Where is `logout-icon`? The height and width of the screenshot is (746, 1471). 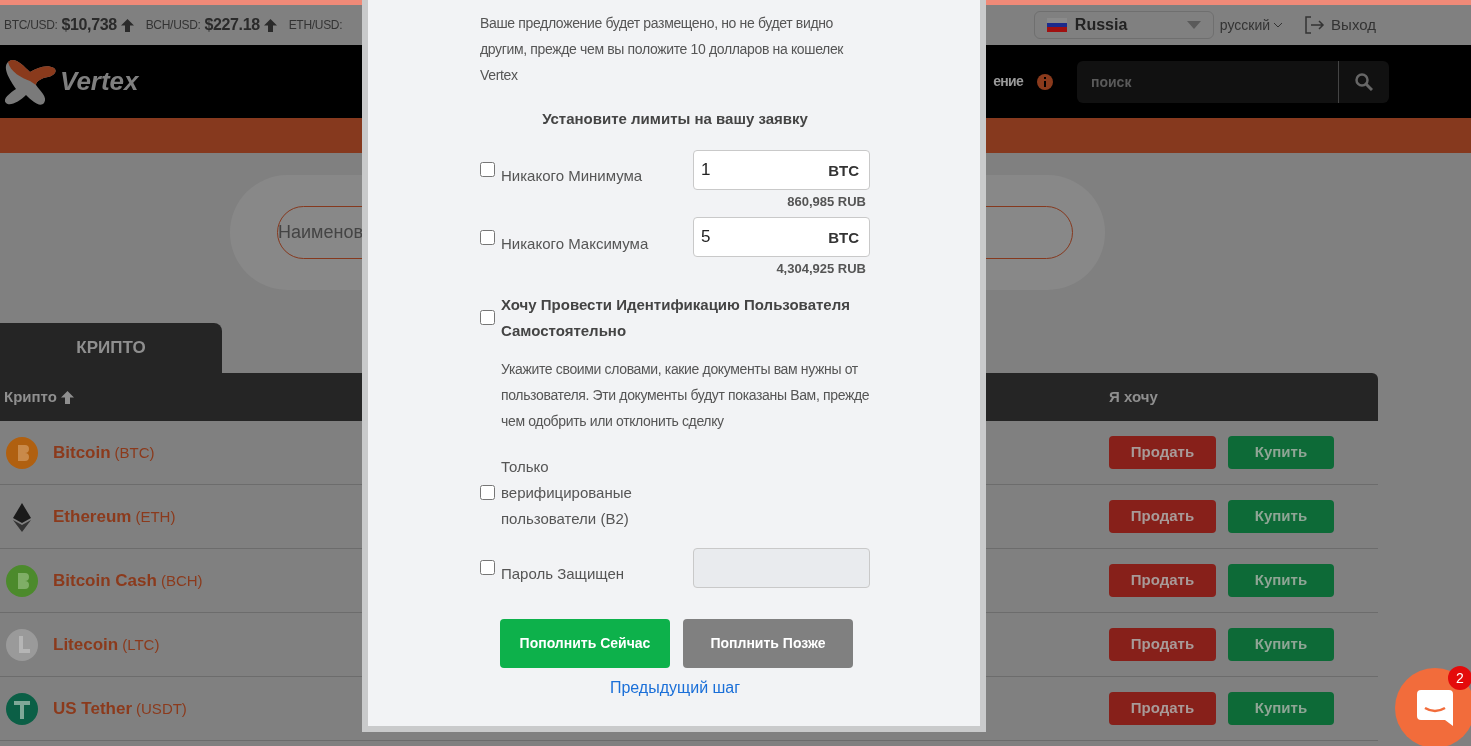
logout-icon is located at coordinates (1314, 25).